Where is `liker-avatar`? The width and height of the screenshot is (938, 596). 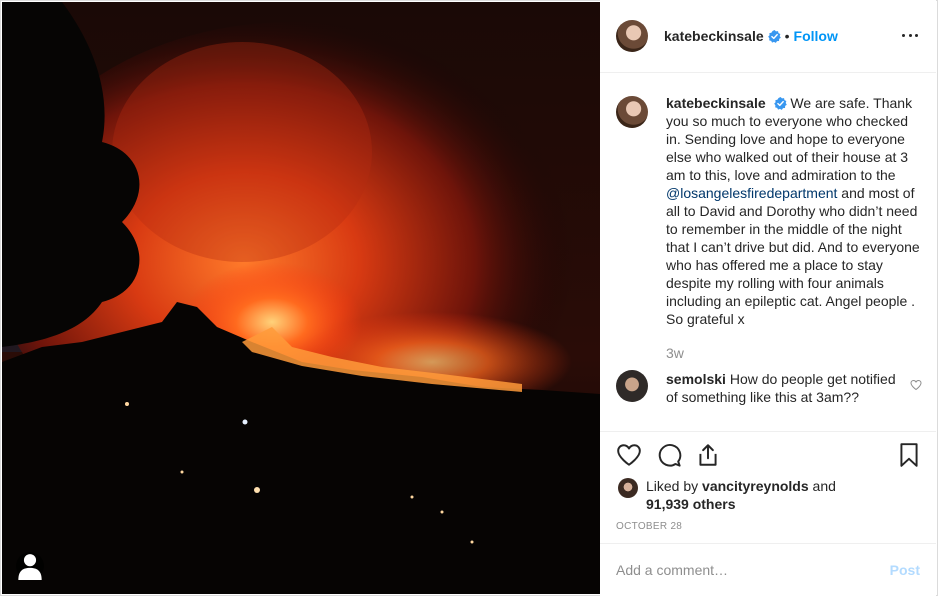
liker-avatar is located at coordinates (628, 488).